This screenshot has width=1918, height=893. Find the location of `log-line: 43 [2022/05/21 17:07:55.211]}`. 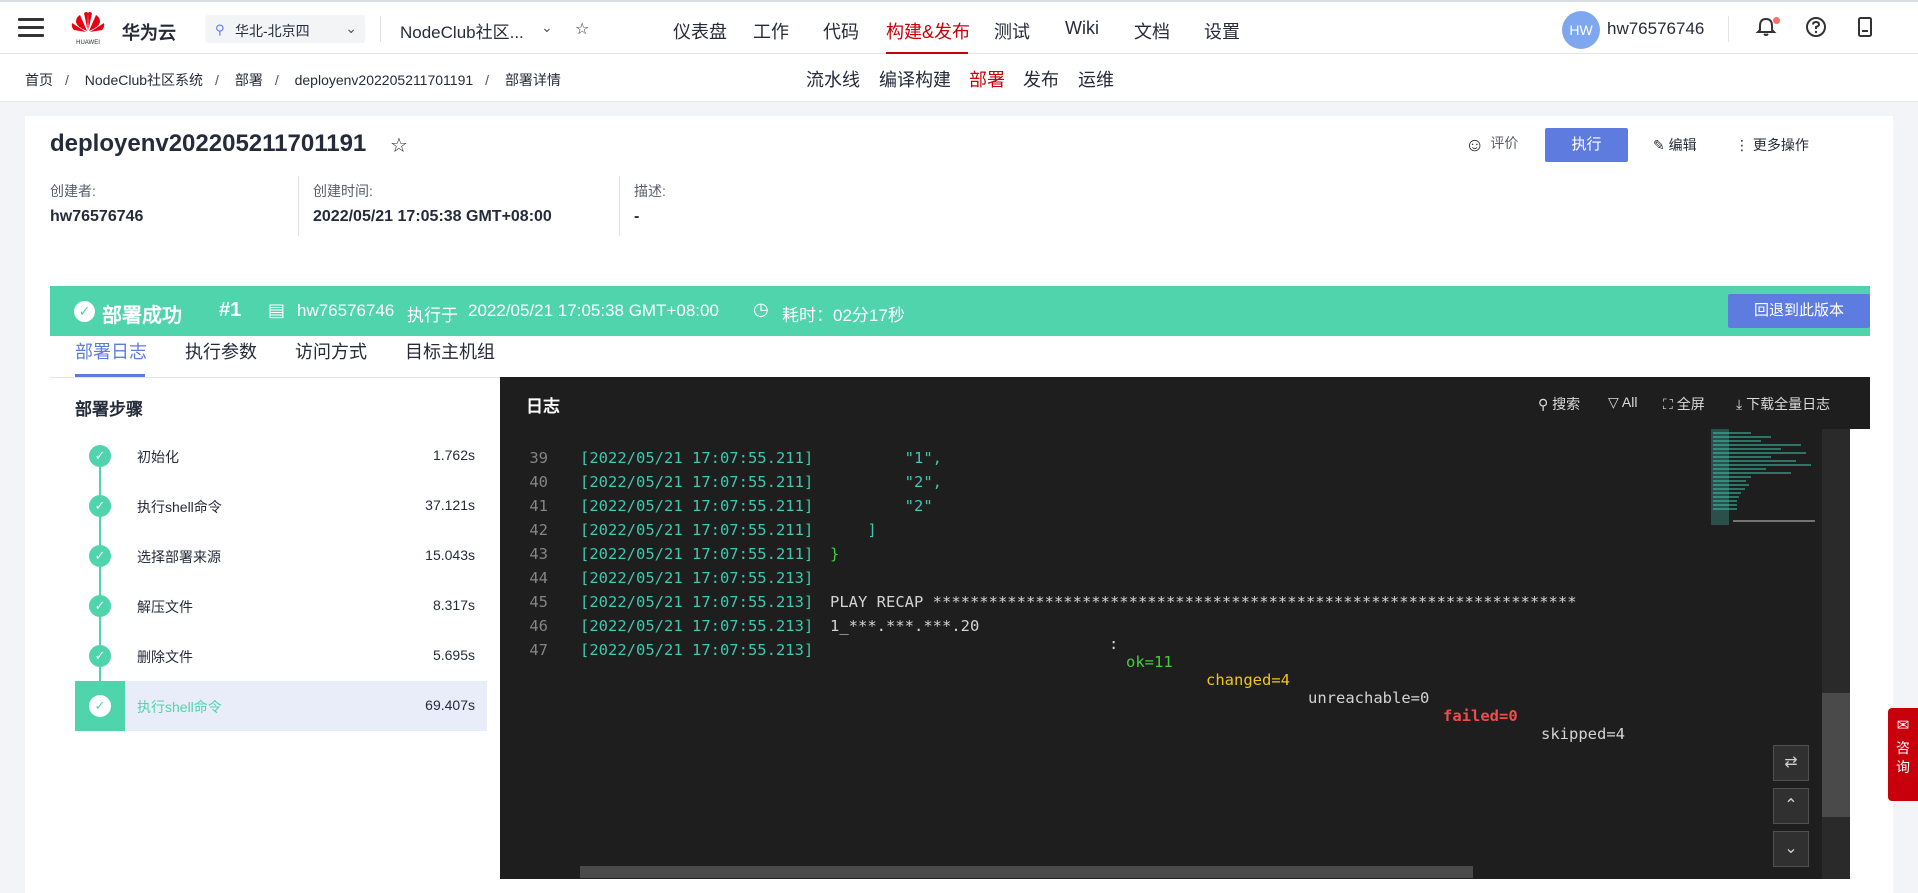

log-line: 43 [2022/05/21 17:07:55.211]} is located at coordinates (684, 554).